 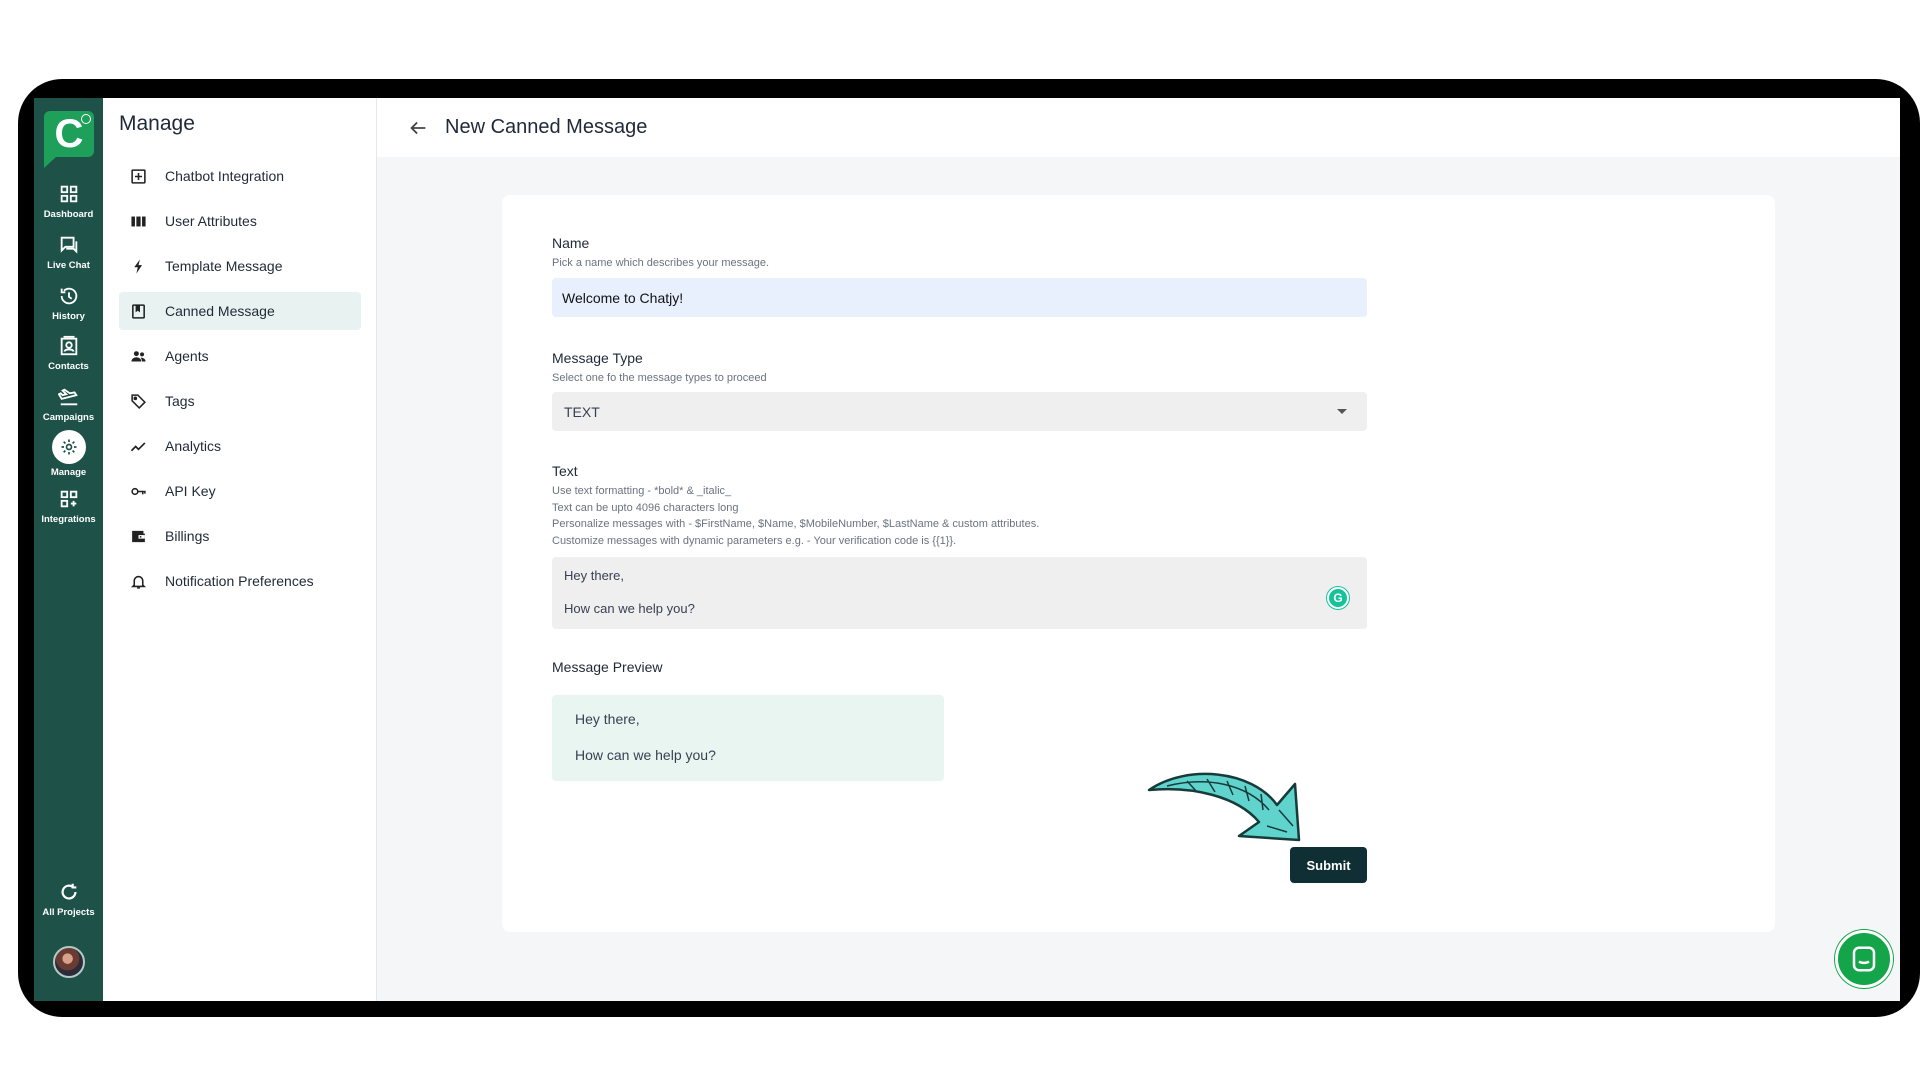 I want to click on menu-item-agents: Agents, so click(x=240, y=356).